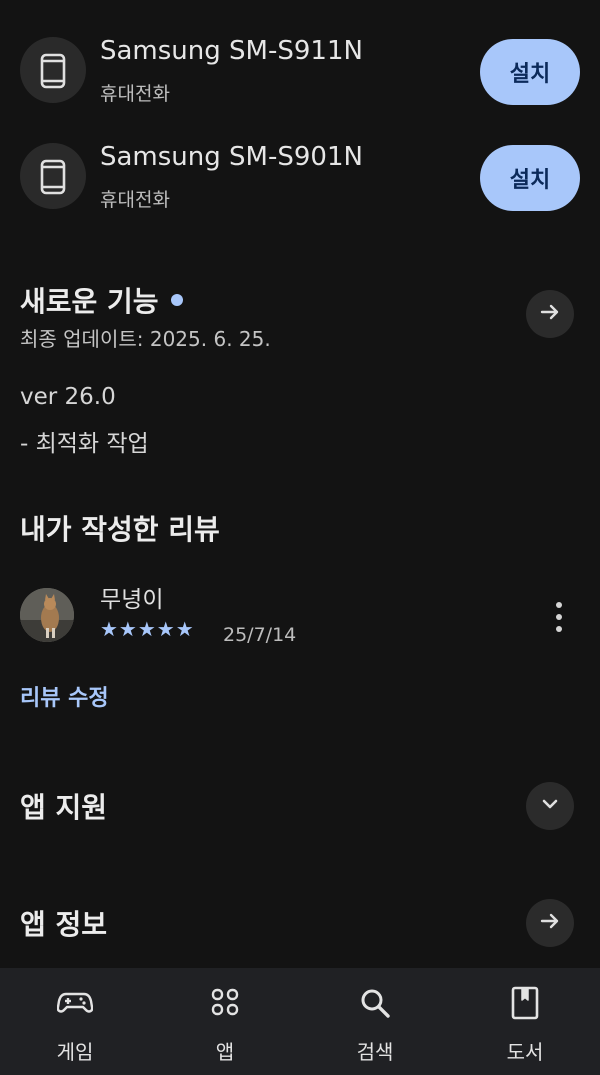 This screenshot has width=600, height=1075. Describe the element at coordinates (75, 1004) in the screenshot. I see `gamepad-icon` at that location.